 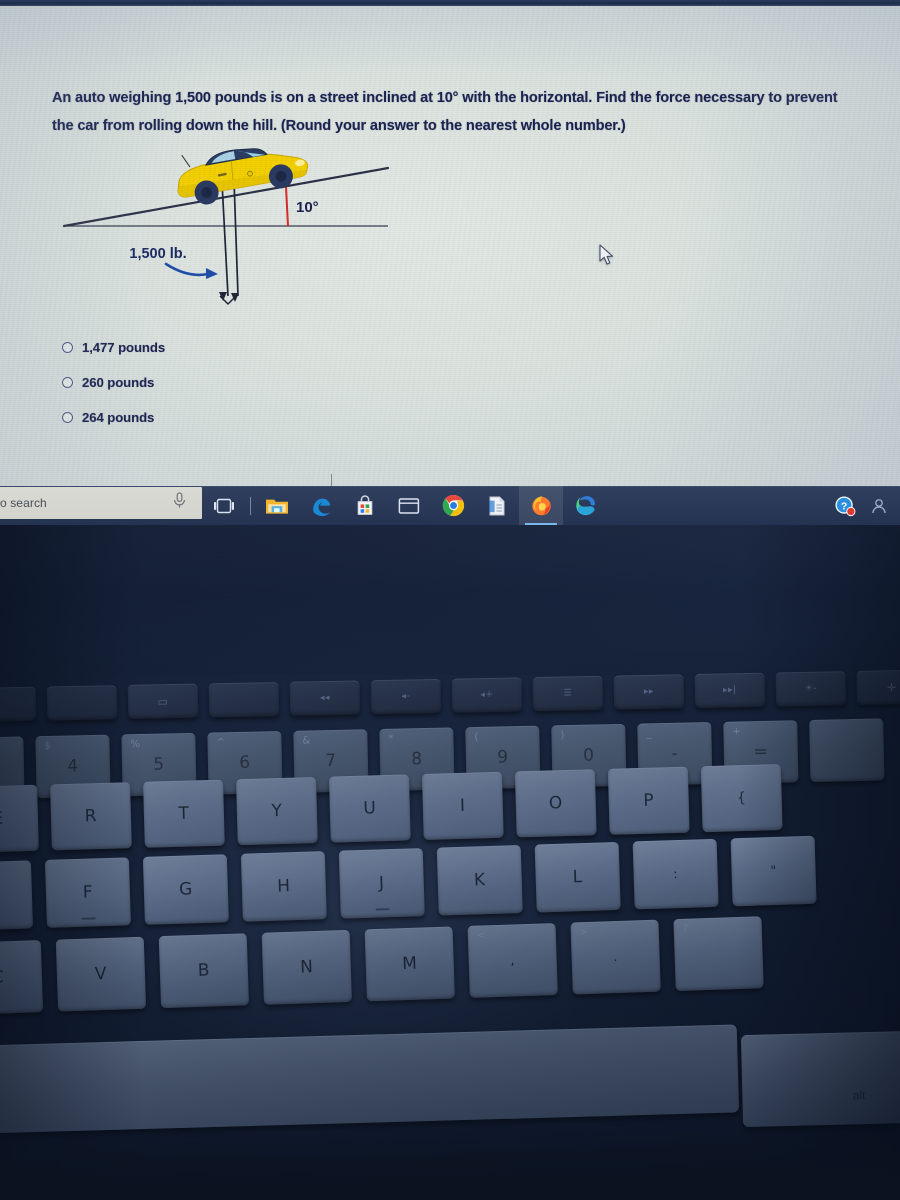 I want to click on key-f: F, so click(x=87, y=892).